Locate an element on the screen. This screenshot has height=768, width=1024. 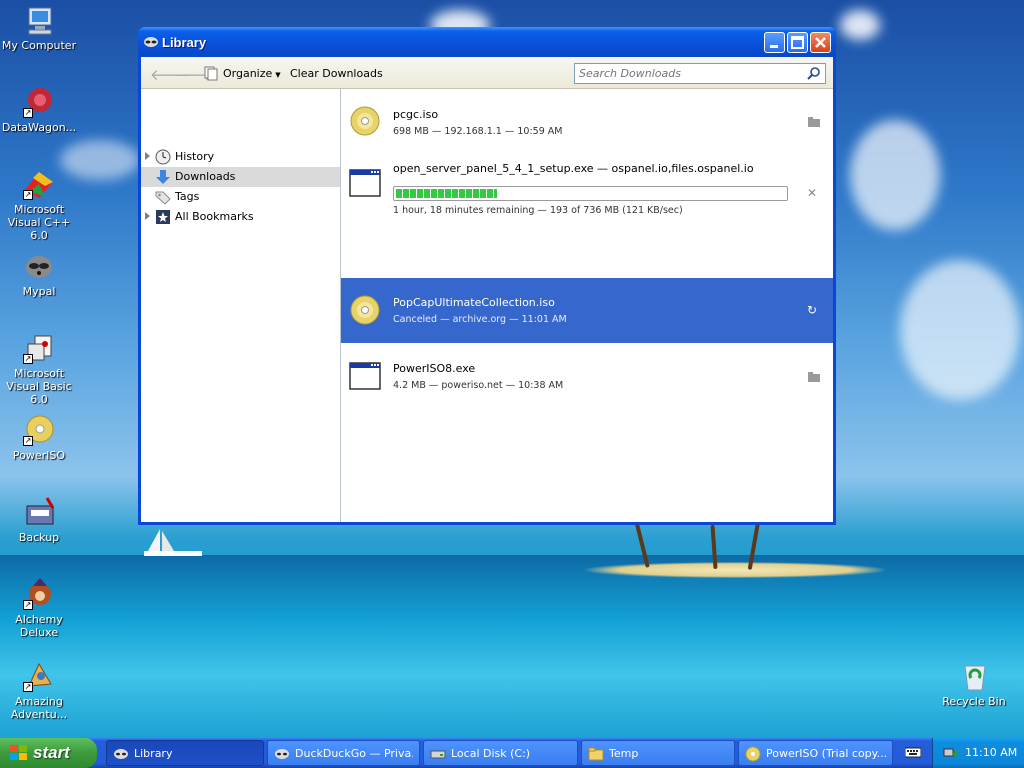
desktop-icon-recycle-bin: Recycle Bin is located at coordinates (974, 684).